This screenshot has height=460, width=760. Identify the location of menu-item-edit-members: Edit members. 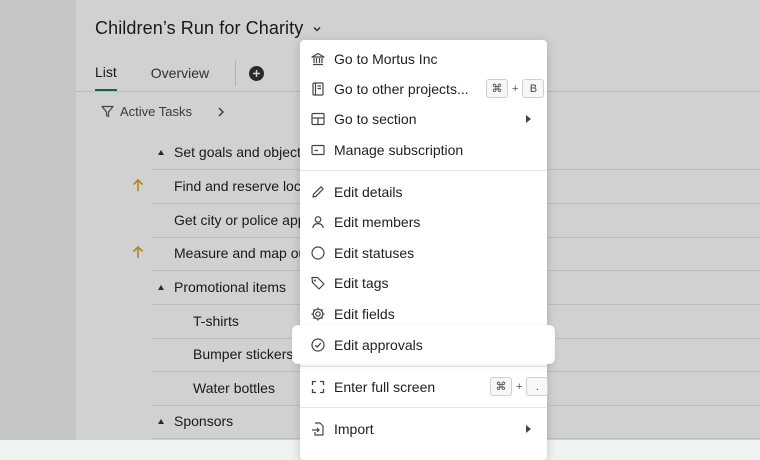
(423, 222).